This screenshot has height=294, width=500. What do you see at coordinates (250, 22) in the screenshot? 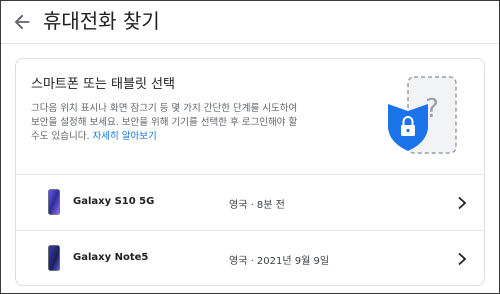
I see `top-app-bar: 휴대전화 찾기` at bounding box center [250, 22].